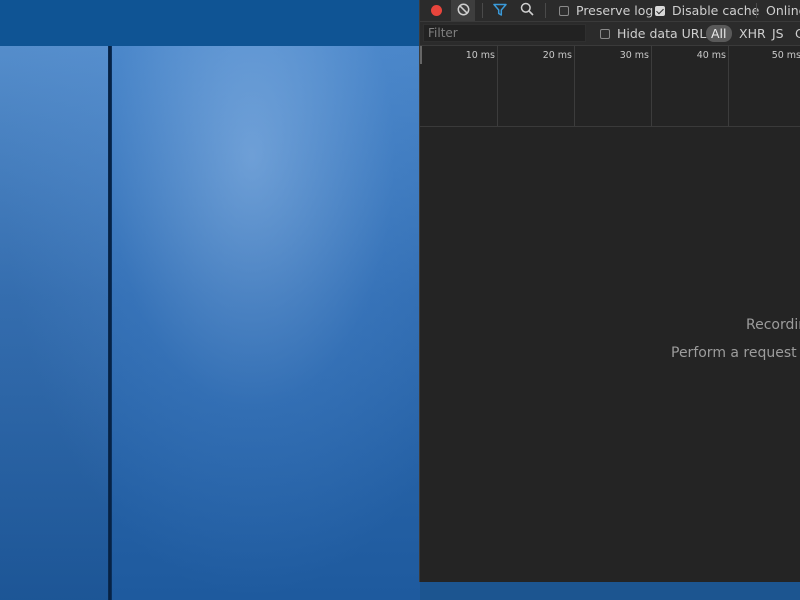 This screenshot has width=800, height=600. What do you see at coordinates (54, 323) in the screenshot?
I see `page-left-panel` at bounding box center [54, 323].